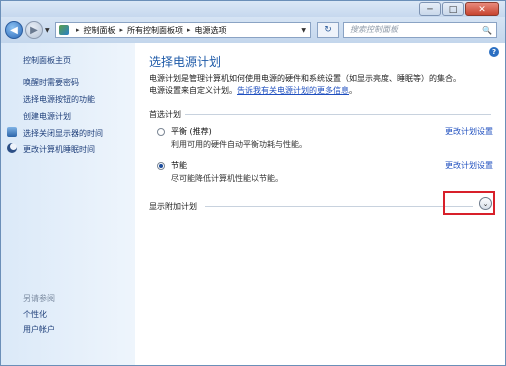  What do you see at coordinates (485, 203) in the screenshot?
I see `expand-chevron-icon: ⌄` at bounding box center [485, 203].